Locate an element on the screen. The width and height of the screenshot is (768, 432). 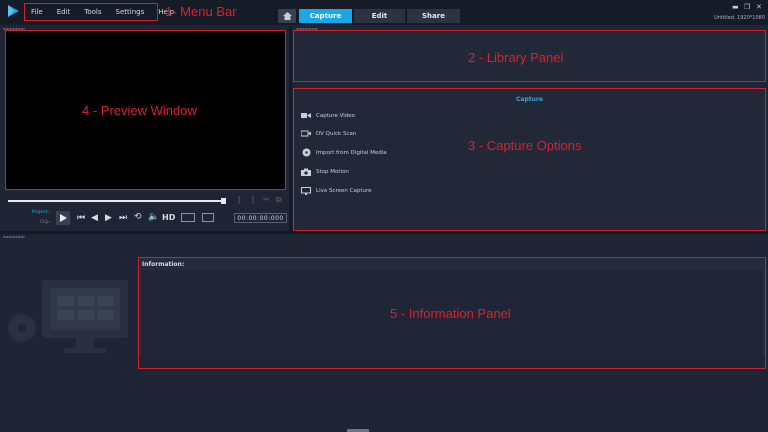
menu-tools: Tools is located at coordinates (92, 12).